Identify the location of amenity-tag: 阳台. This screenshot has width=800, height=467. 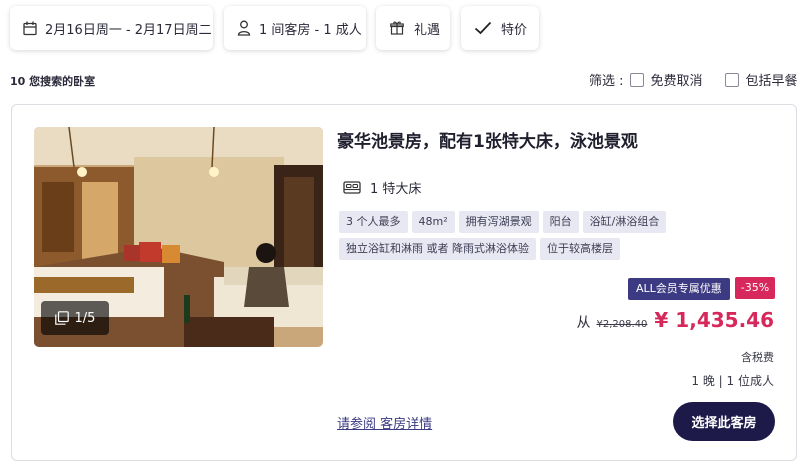
(560, 222).